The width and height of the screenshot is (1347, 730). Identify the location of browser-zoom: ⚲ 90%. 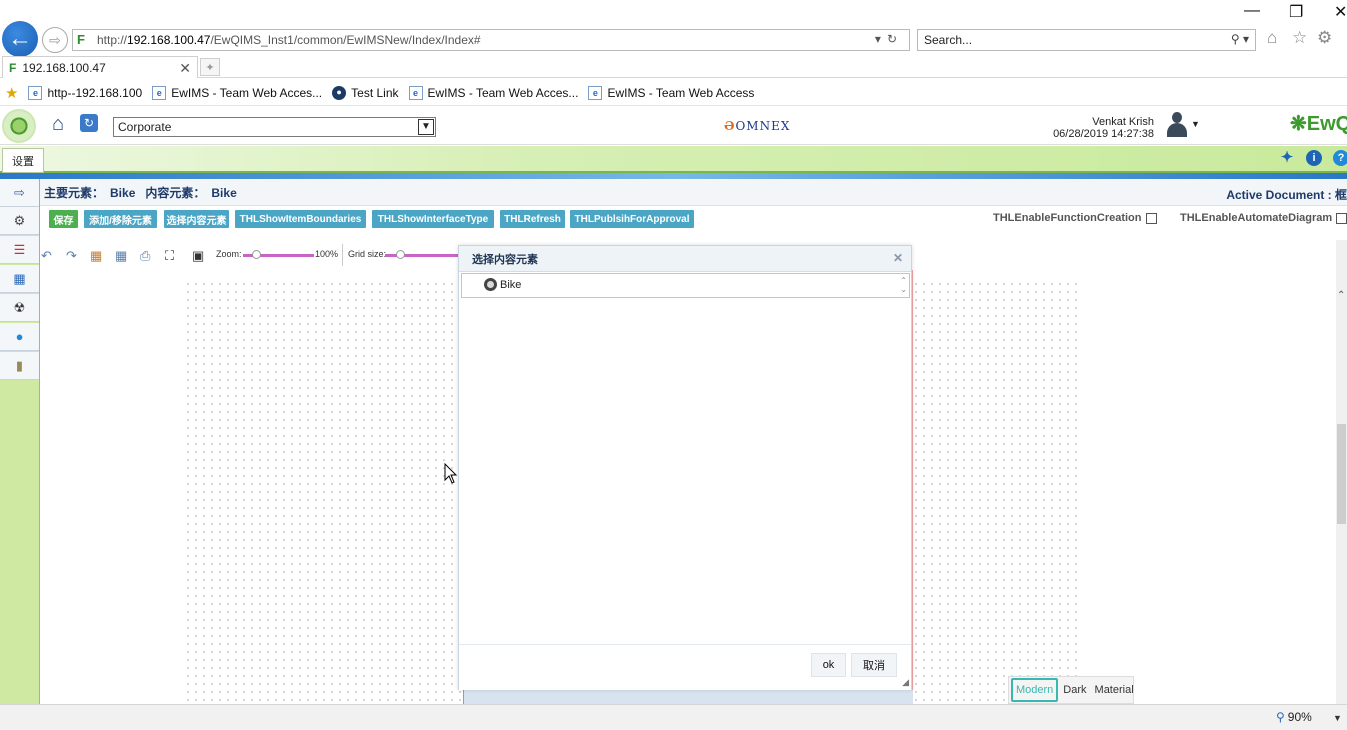
(1294, 717).